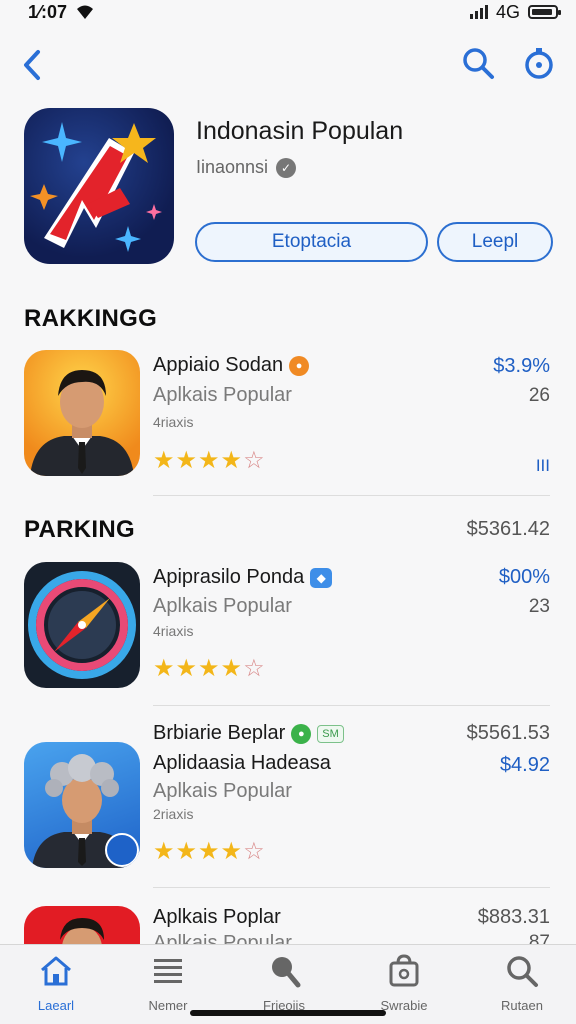 The image size is (576, 1024). I want to click on parking-section-title: PARKING, so click(79, 529).